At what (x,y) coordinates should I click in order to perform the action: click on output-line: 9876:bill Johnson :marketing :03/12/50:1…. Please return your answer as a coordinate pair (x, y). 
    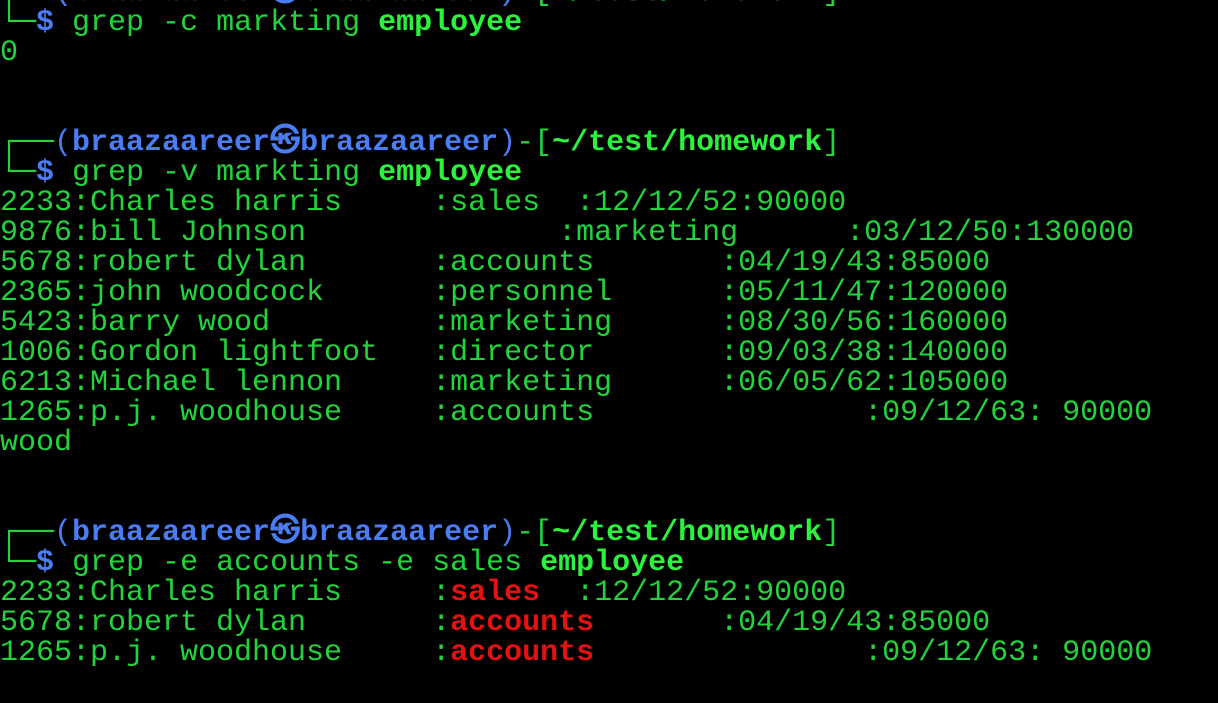
    Looking at the image, I should click on (609, 233).